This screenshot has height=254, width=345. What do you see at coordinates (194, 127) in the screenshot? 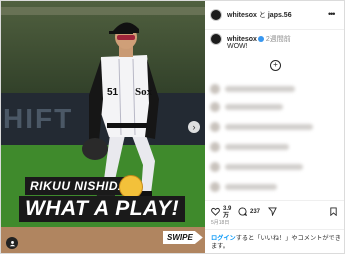
I see `next-slide-chevron-icon: ›` at bounding box center [194, 127].